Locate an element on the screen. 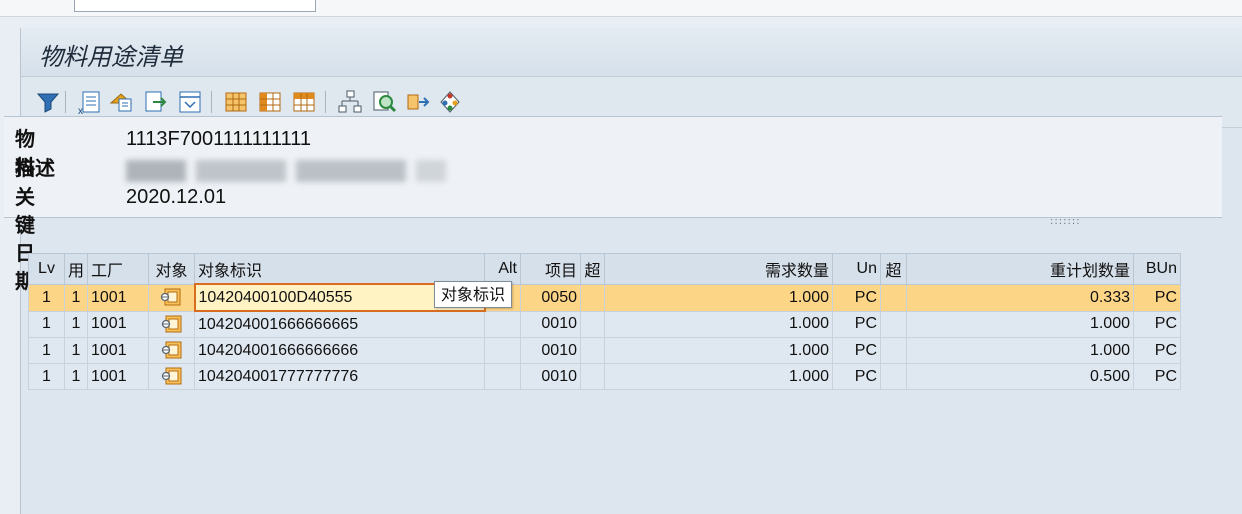  description-row: 描述 is located at coordinates (265, 168).